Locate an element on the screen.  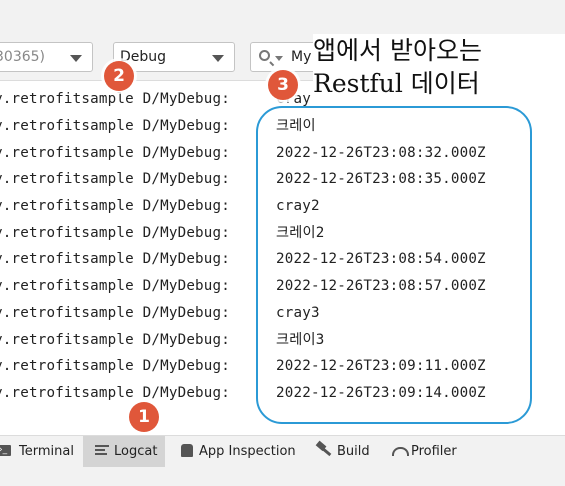
tool-tab-logcat: Logcat is located at coordinates (124, 451).